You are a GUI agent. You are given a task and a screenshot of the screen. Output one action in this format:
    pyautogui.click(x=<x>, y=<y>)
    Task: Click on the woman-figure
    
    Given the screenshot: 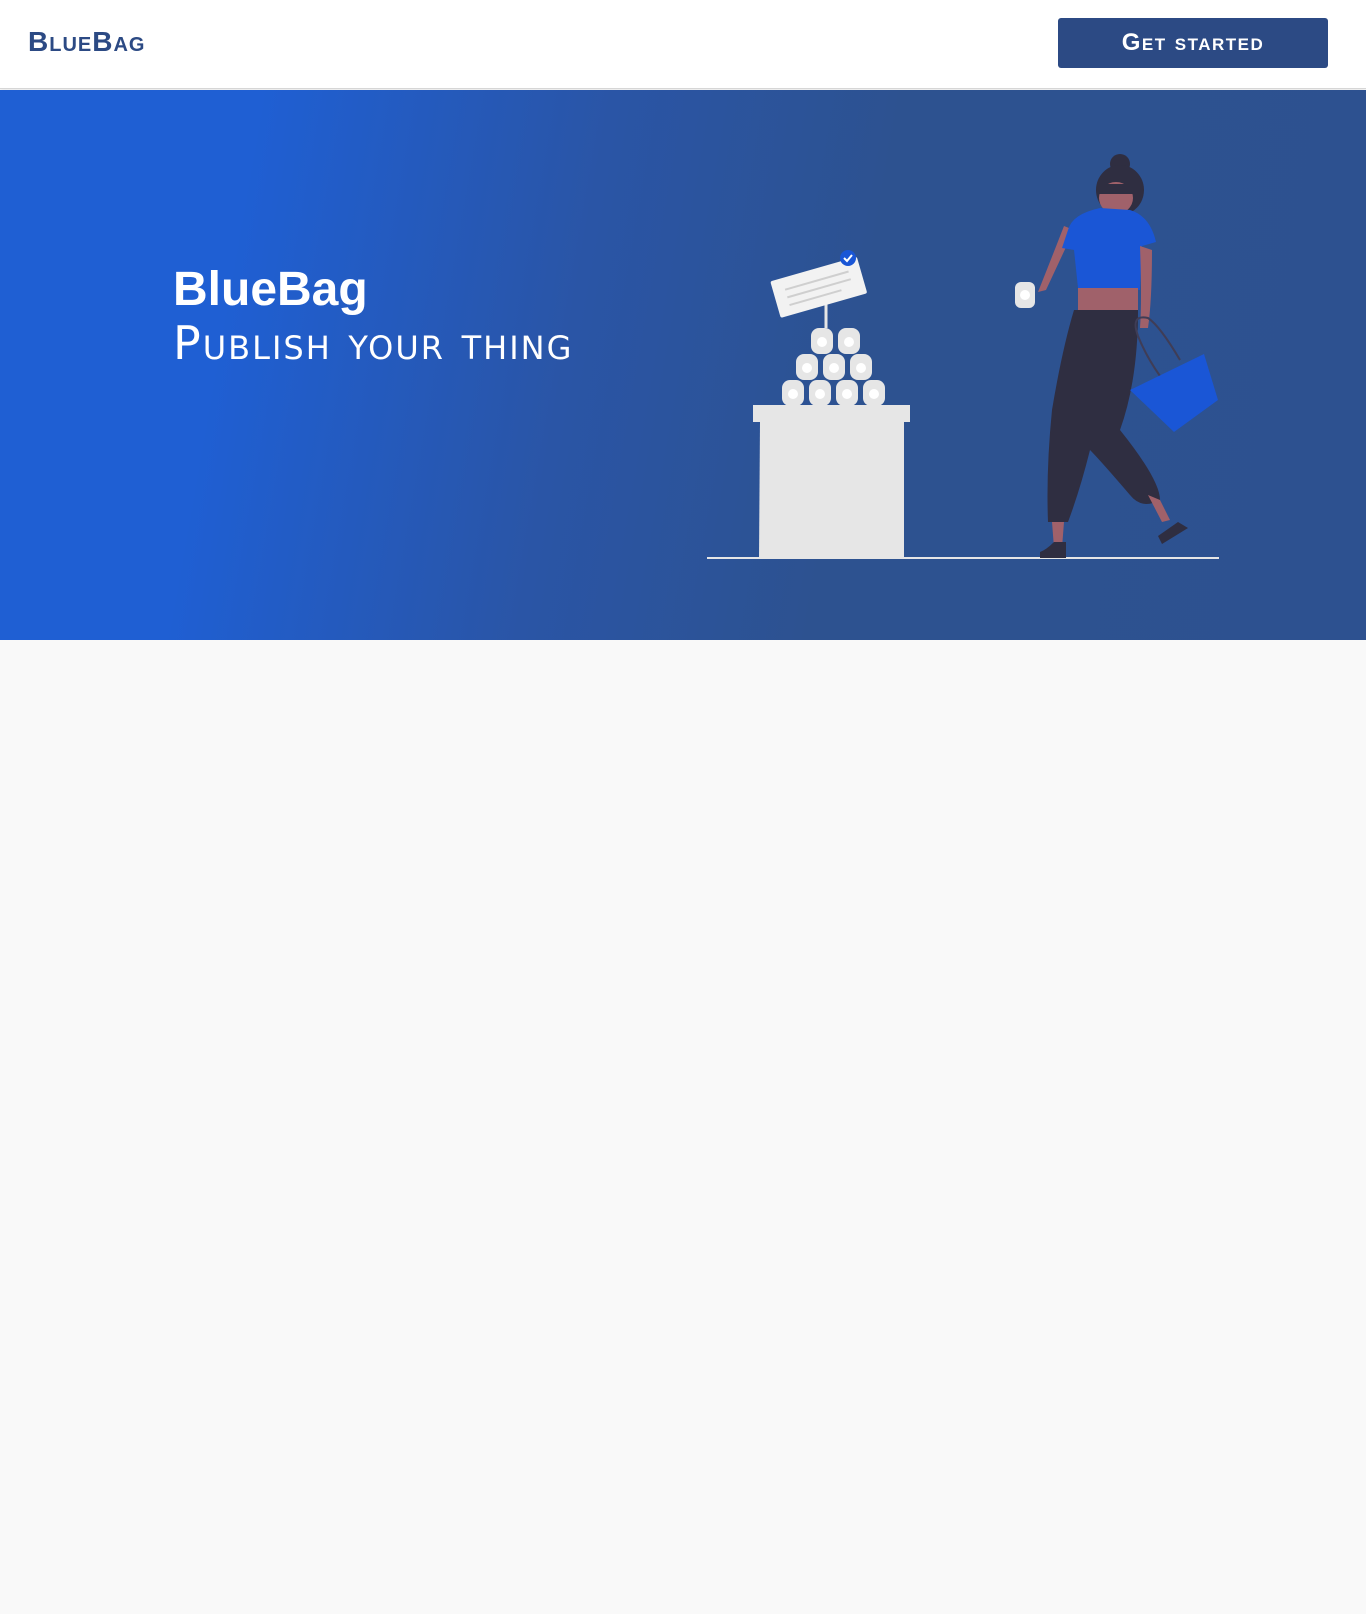 What is the action you would take?
    pyautogui.click(x=1116, y=356)
    